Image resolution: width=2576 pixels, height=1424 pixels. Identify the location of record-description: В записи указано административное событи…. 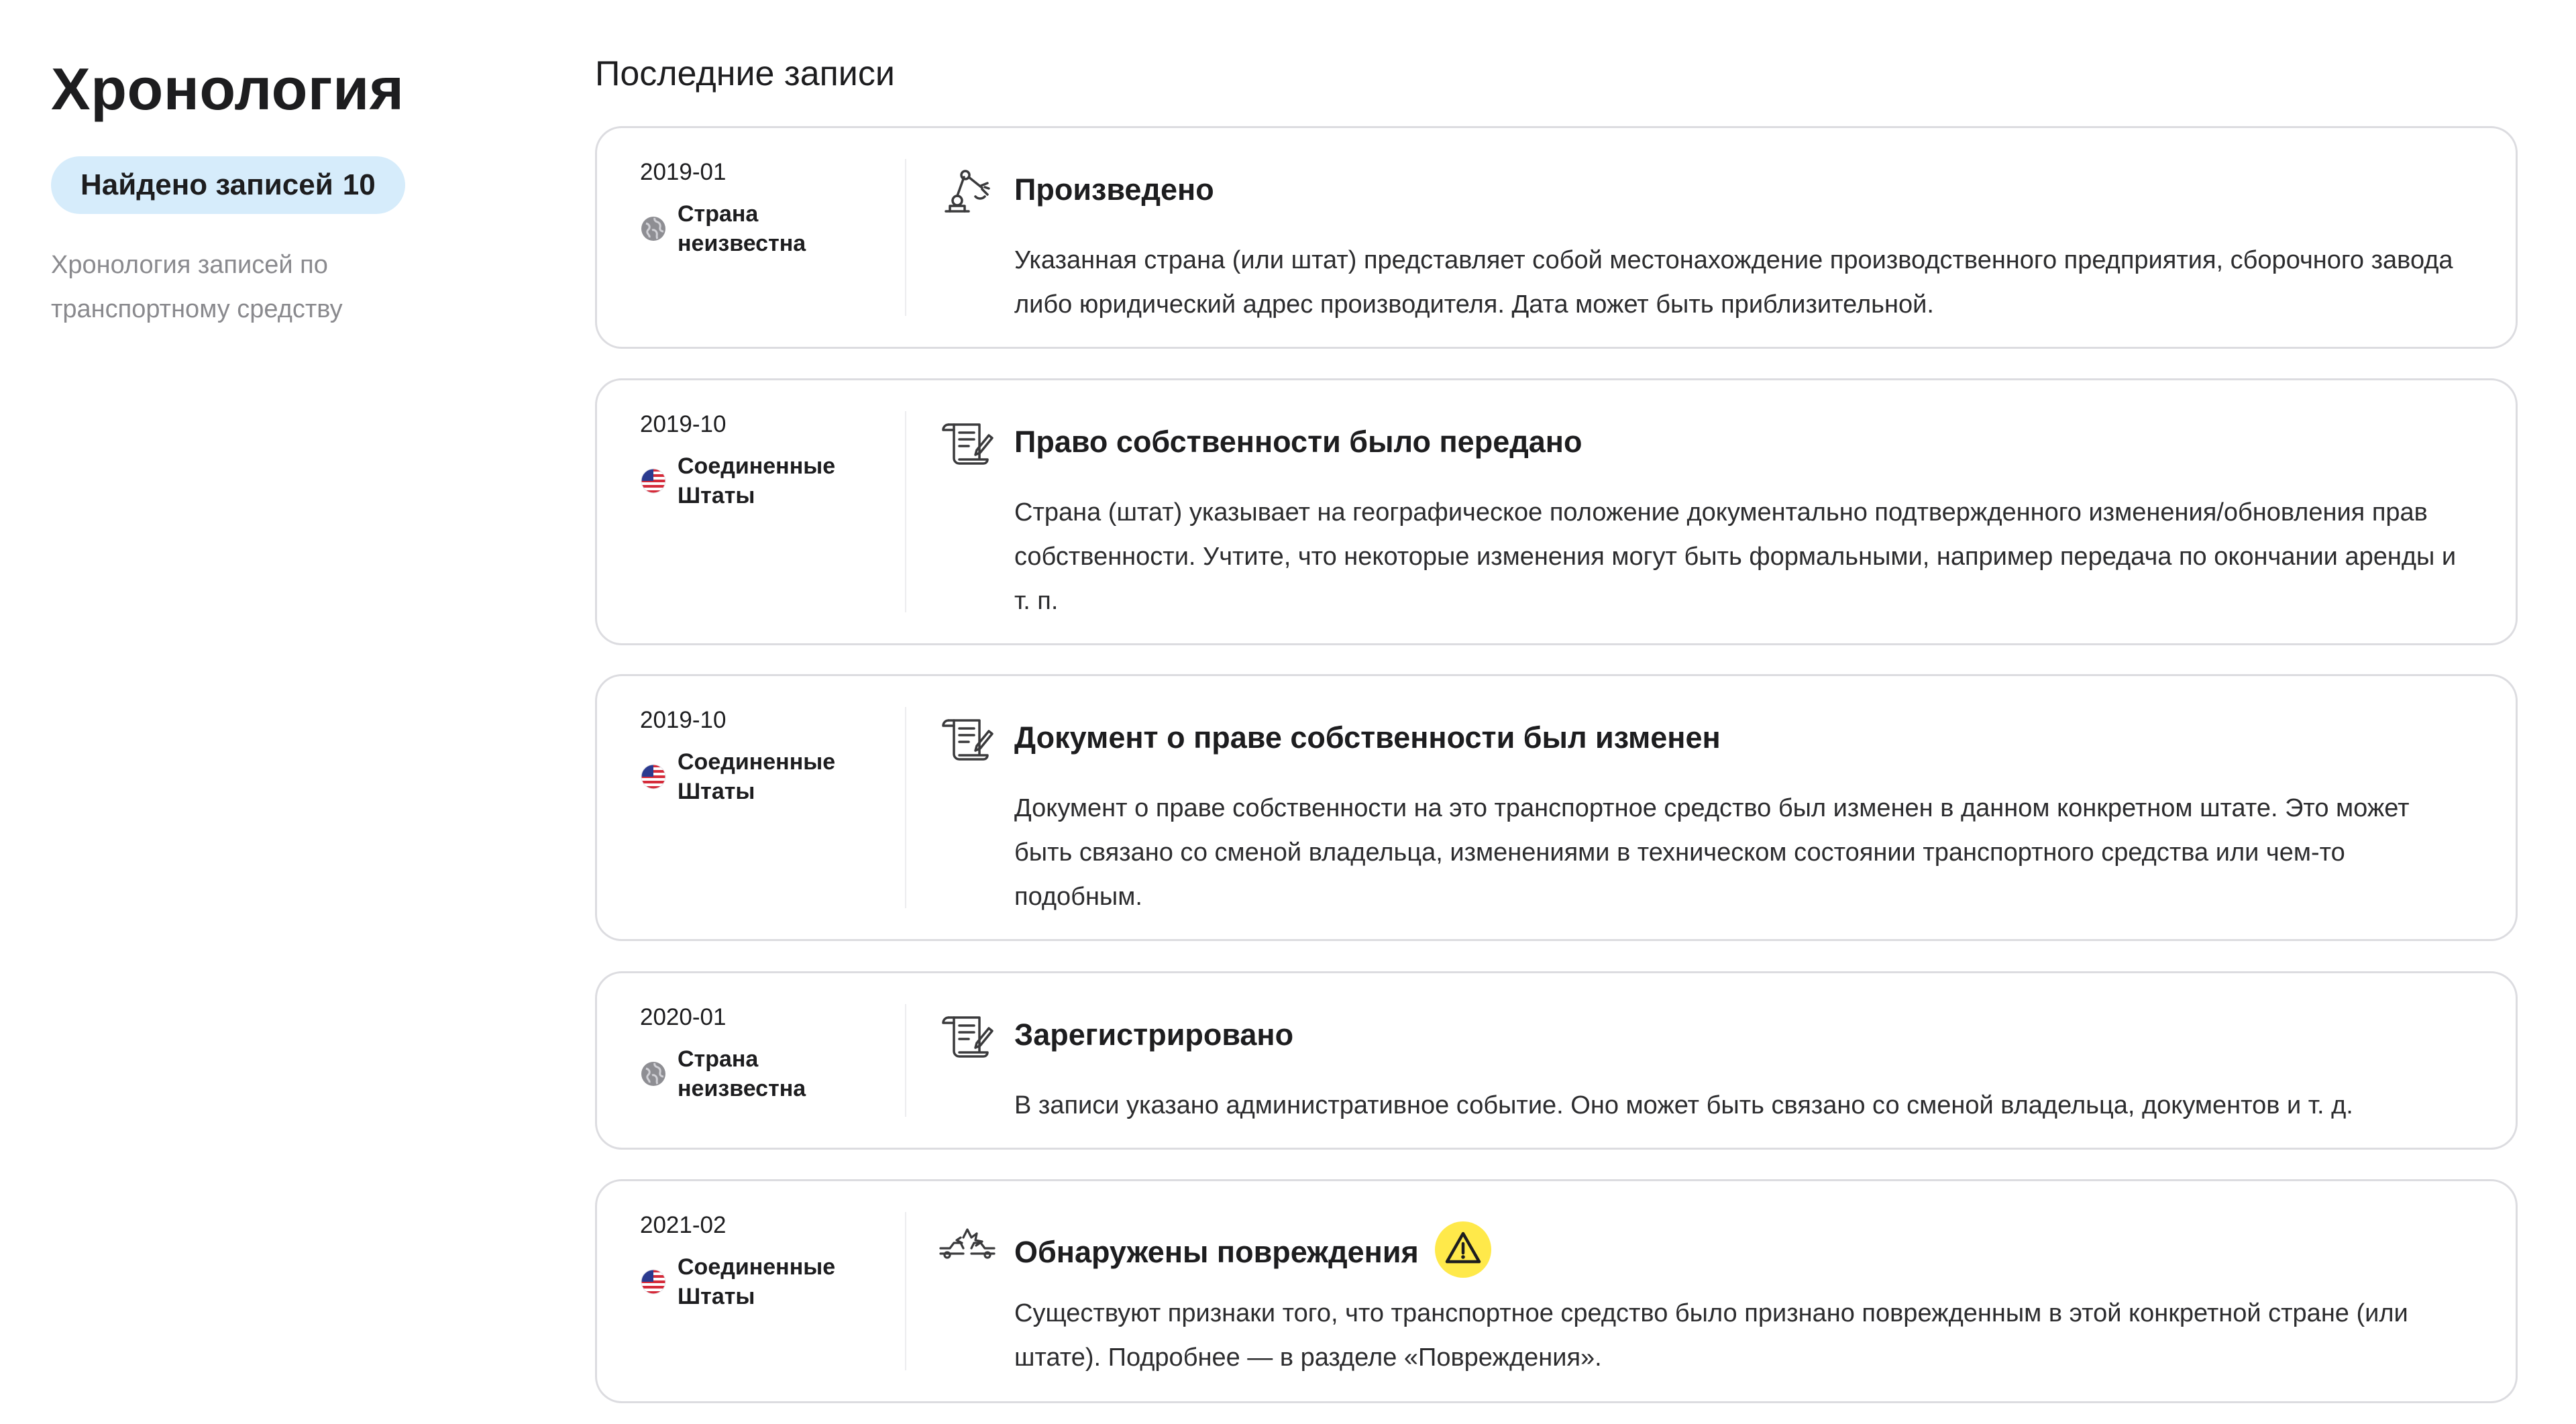
(1683, 1105).